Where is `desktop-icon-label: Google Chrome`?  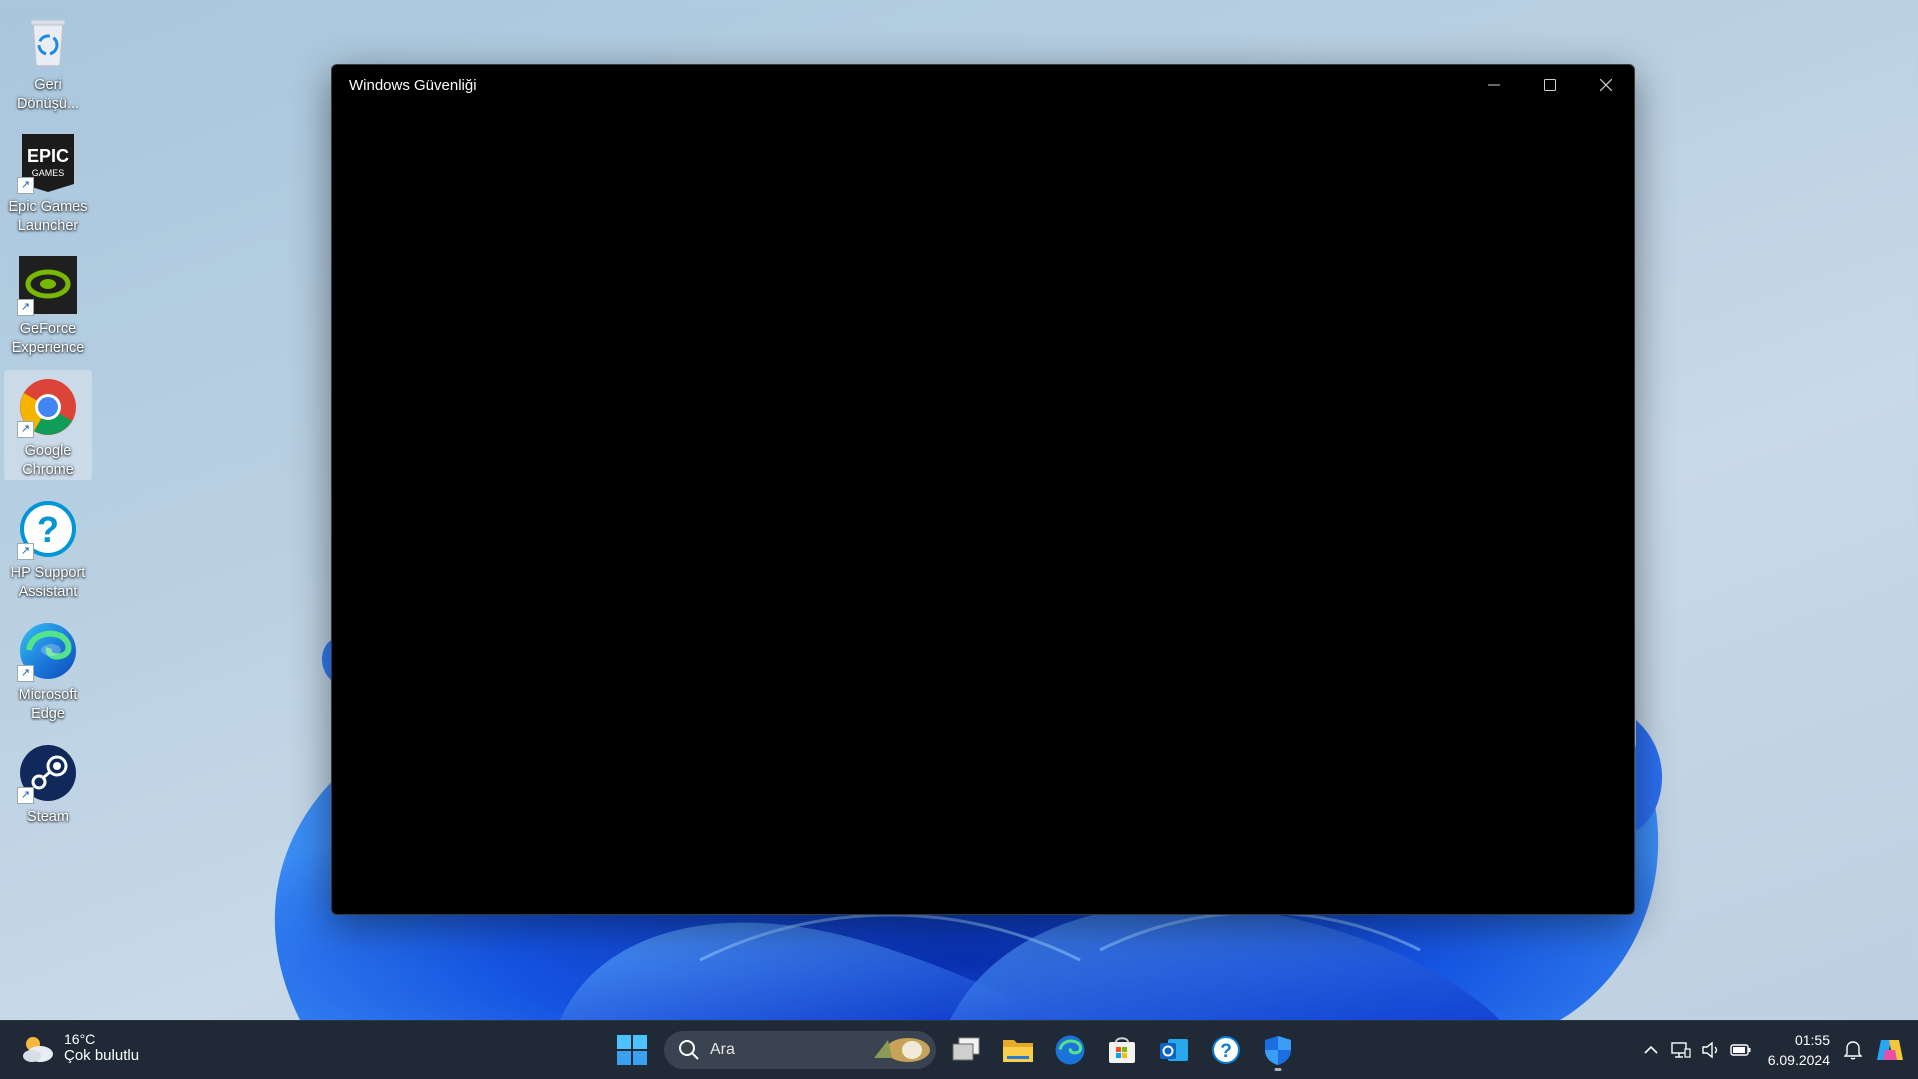
desktop-icon-label: Google Chrome is located at coordinates (48, 460).